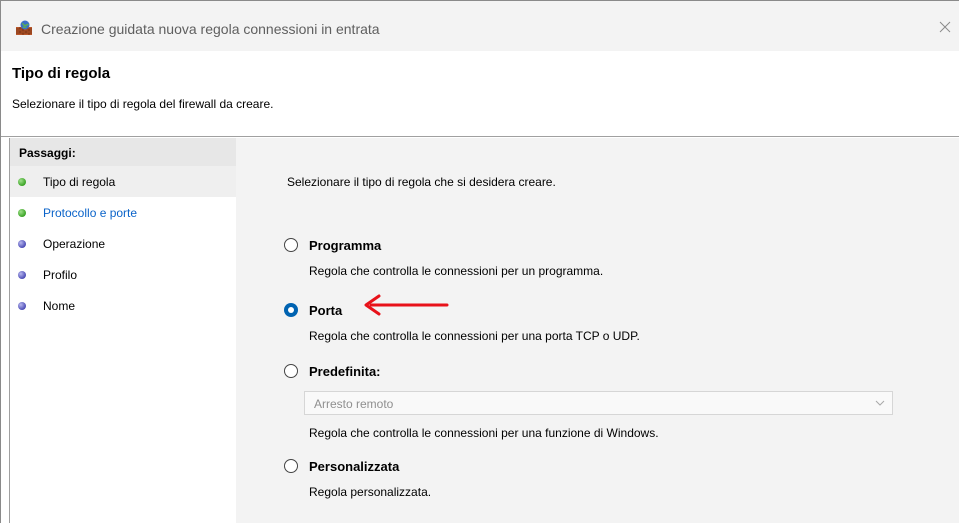 This screenshot has width=959, height=523. Describe the element at coordinates (345, 245) in the screenshot. I see `option-label: Programma` at that location.